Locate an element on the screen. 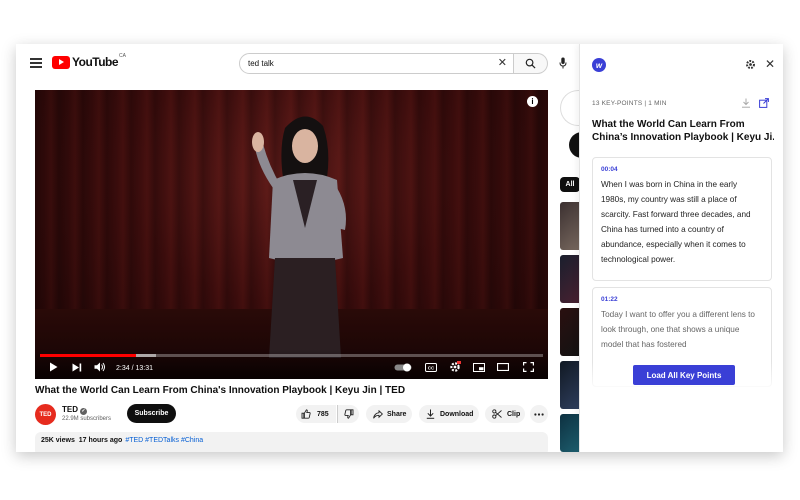 The width and height of the screenshot is (800, 500). channel-avatar: TED is located at coordinates (45, 414).